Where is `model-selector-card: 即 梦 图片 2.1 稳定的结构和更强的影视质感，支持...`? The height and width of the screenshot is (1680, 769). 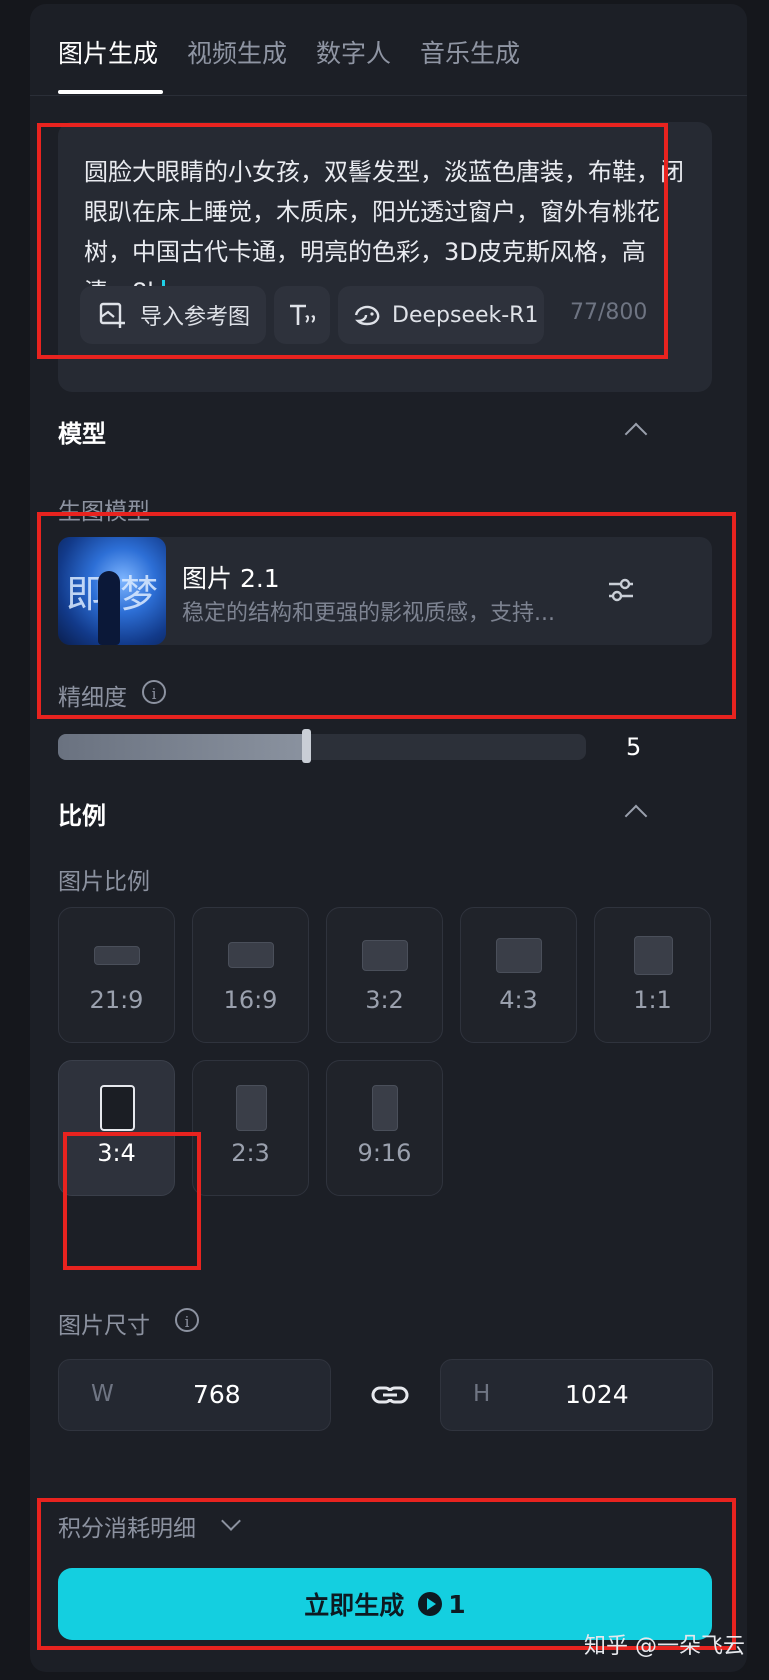
model-selector-card: 即 梦 图片 2.1 稳定的结构和更强的影视质感，支持... is located at coordinates (385, 591).